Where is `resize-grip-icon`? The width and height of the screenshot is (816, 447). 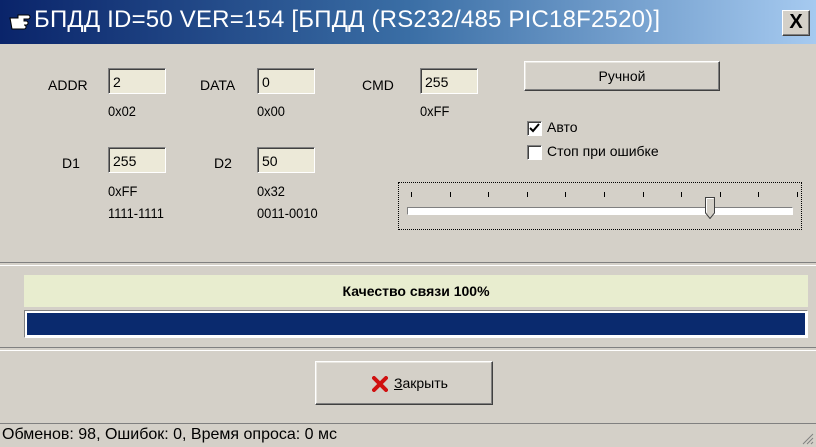
resize-grip-icon is located at coordinates (807, 438).